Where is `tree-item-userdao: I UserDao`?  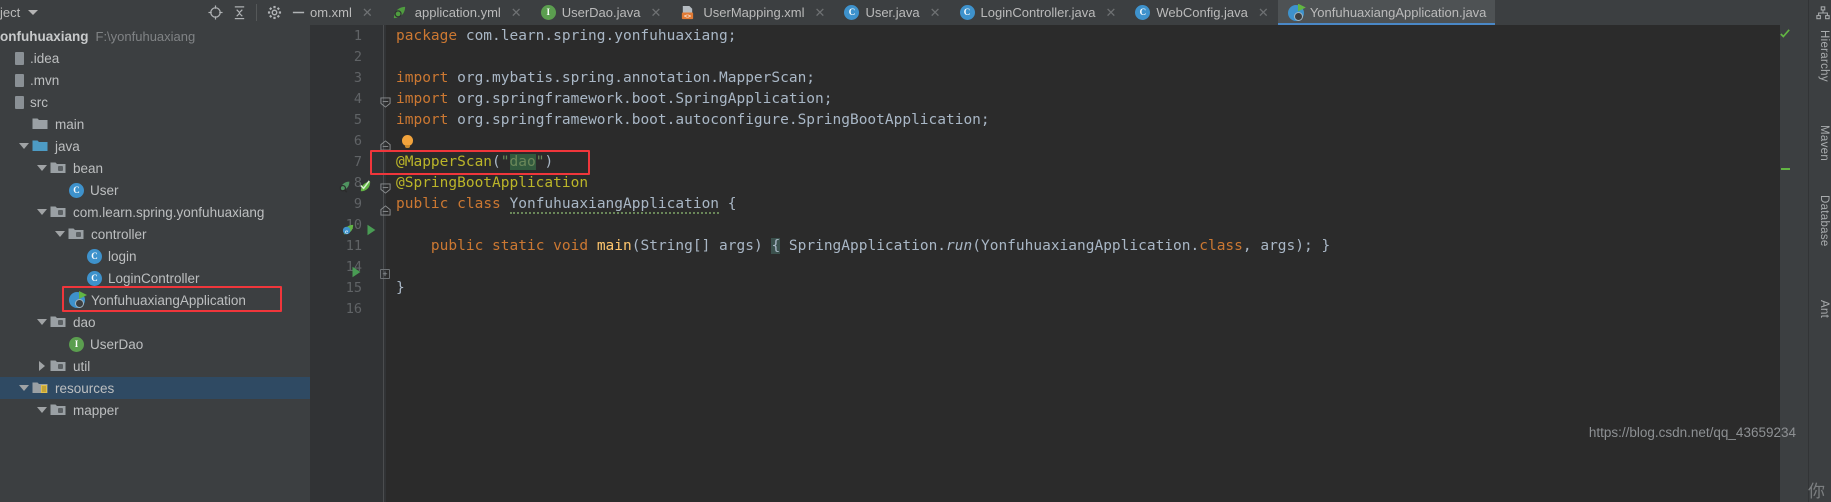 tree-item-userdao: I UserDao is located at coordinates (155, 344).